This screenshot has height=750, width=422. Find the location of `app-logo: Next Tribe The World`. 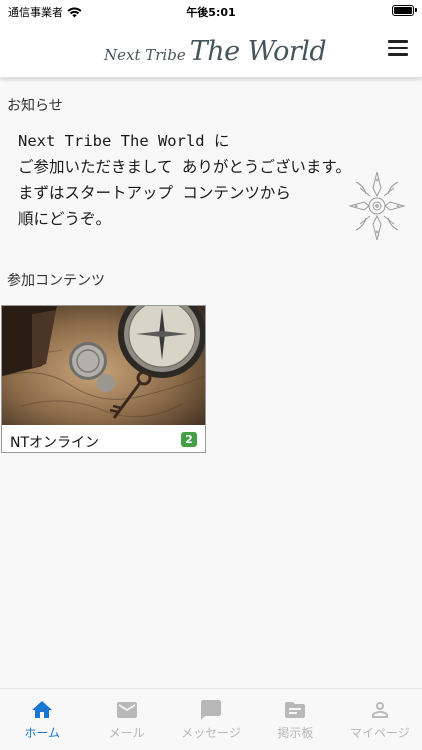

app-logo: Next Tribe The World is located at coordinates (215, 50).